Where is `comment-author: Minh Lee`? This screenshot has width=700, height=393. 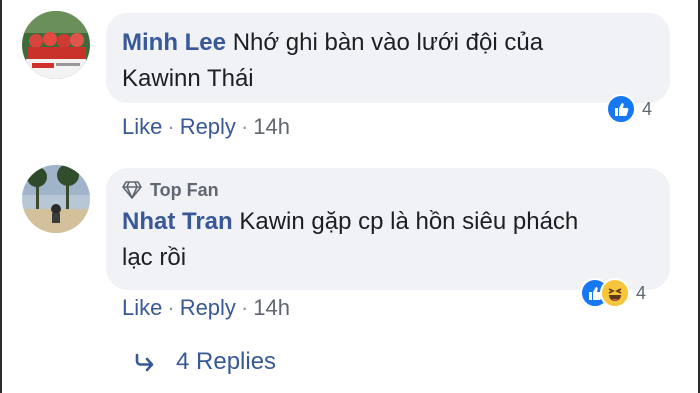
comment-author: Minh Lee is located at coordinates (174, 42).